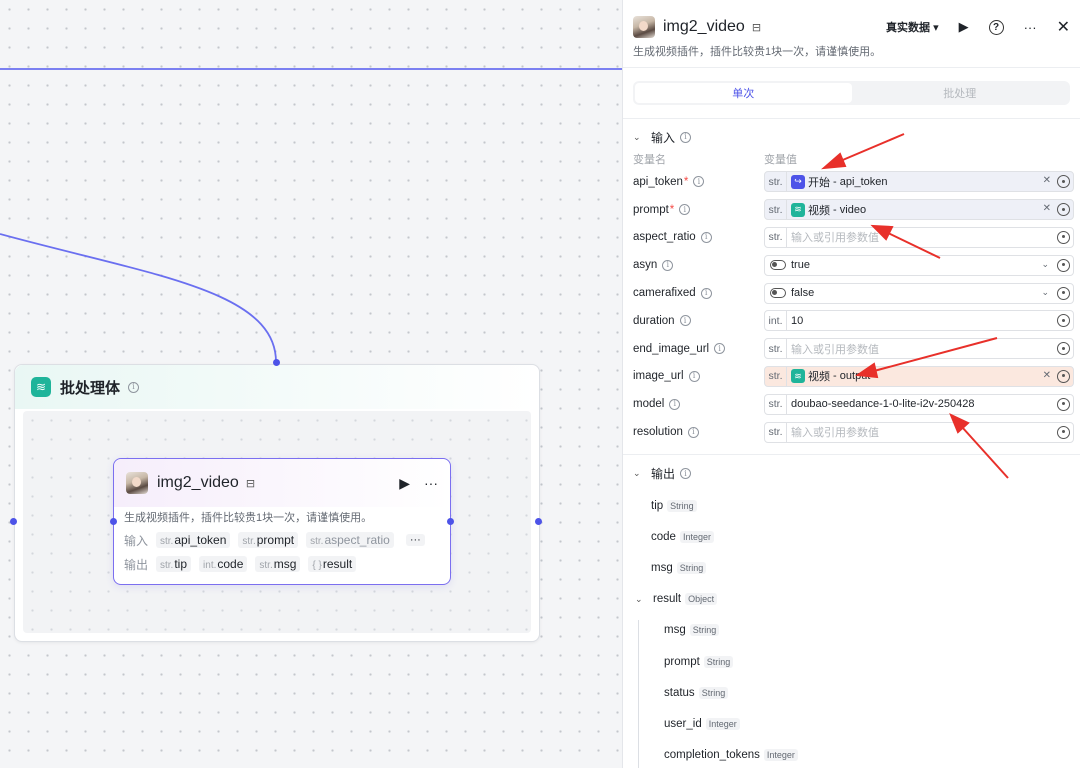  What do you see at coordinates (867, 370) in the screenshot?
I see `annotation-arrow-3-head` at bounding box center [867, 370].